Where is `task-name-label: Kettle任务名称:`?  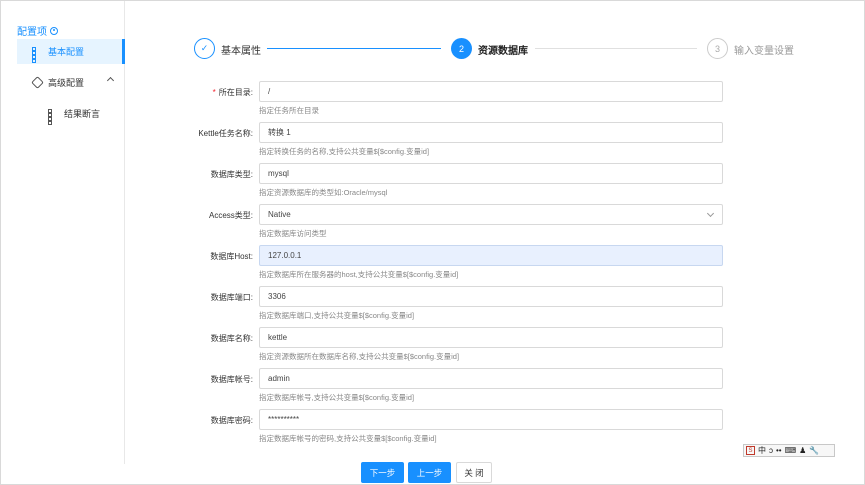
task-name-label: Kettle任务名称: is located at coordinates (225, 133).